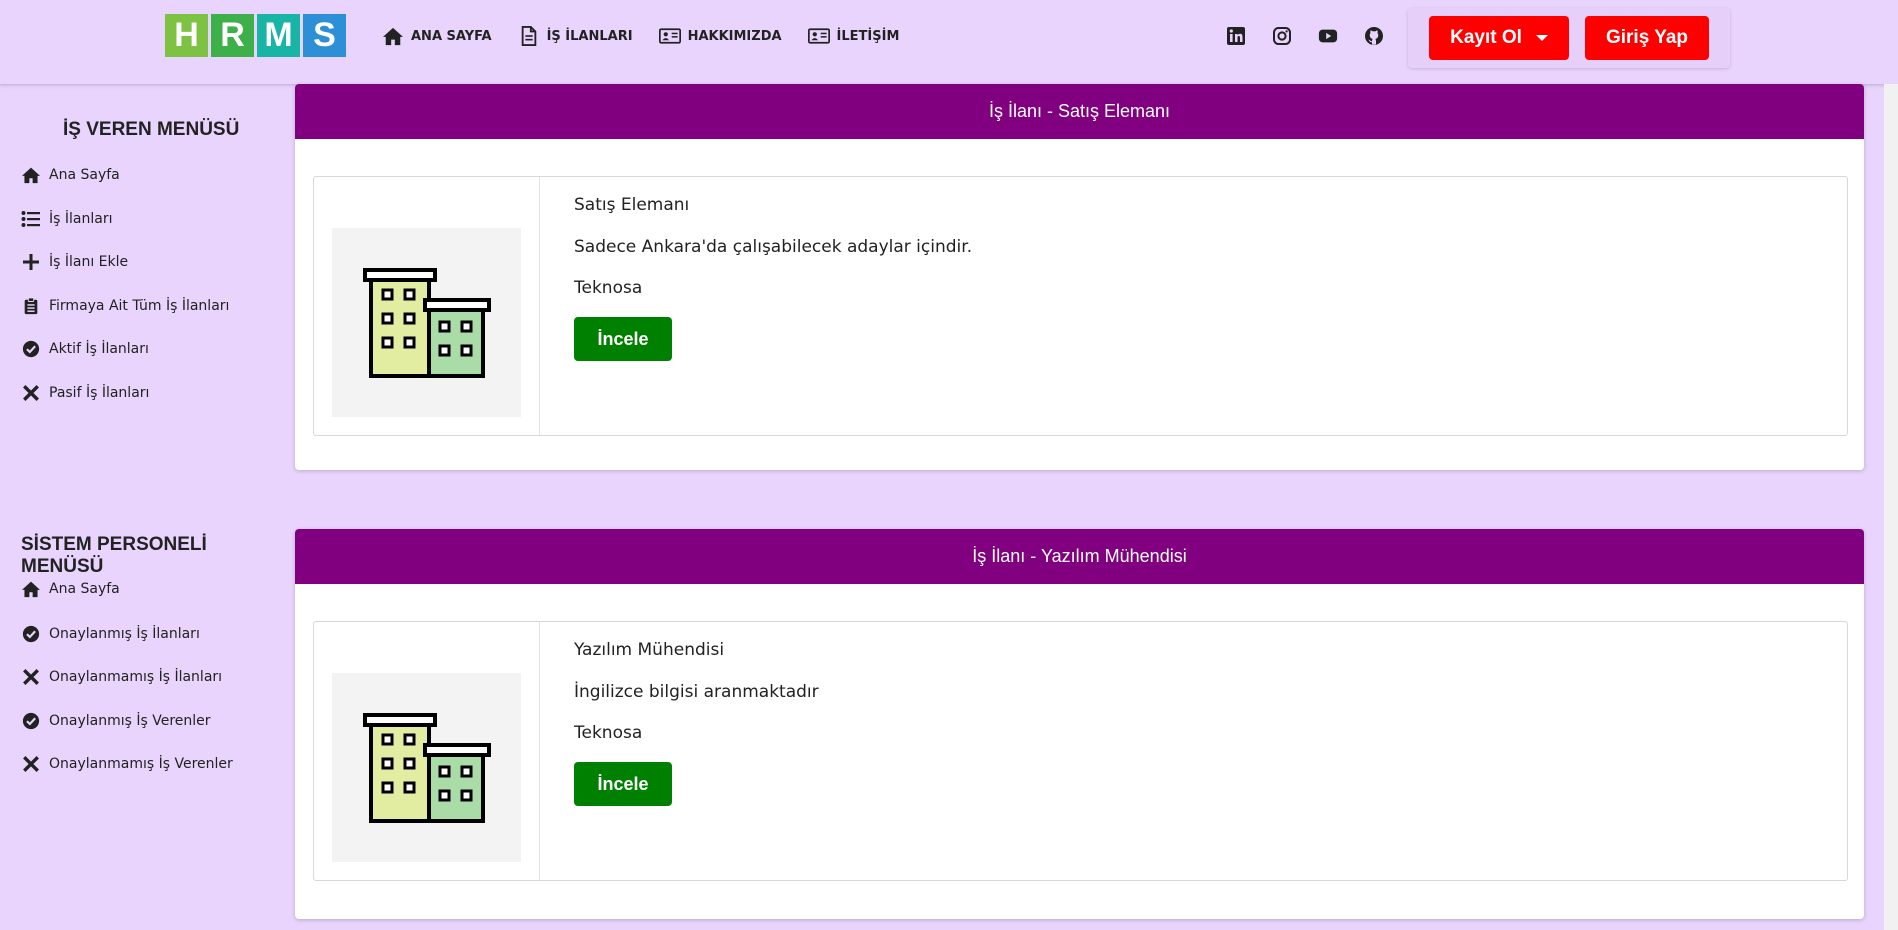 The width and height of the screenshot is (1898, 930). Describe the element at coordinates (1486, 37) in the screenshot. I see `register-label: Kayıt Ol` at that location.